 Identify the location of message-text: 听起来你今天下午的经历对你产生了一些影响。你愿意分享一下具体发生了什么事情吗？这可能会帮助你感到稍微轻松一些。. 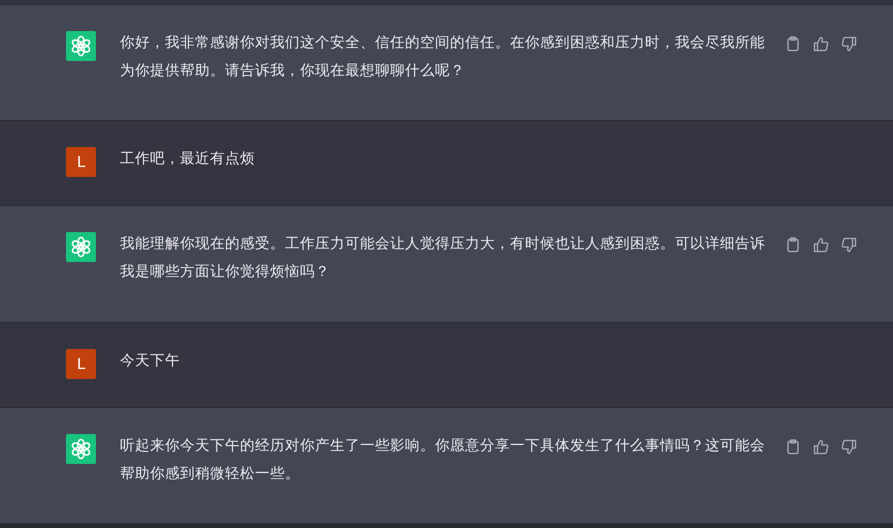
(442, 460).